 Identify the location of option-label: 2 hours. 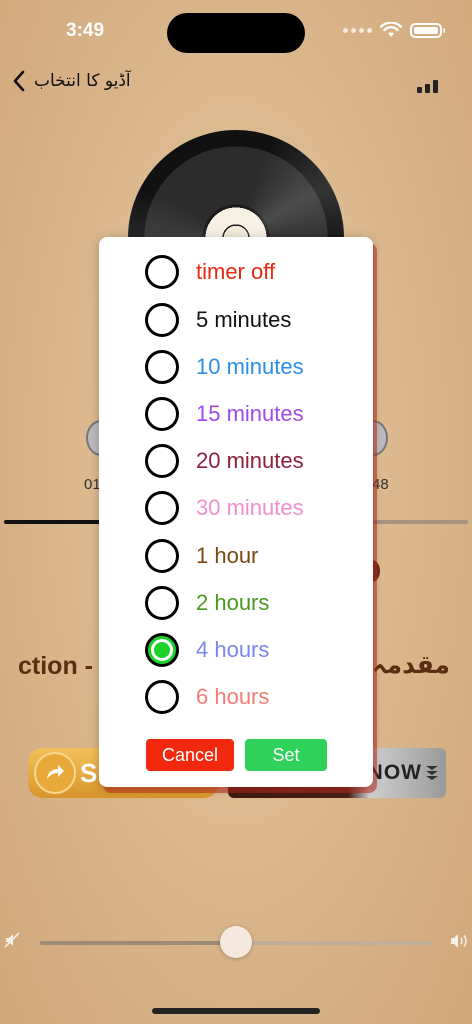
(233, 602).